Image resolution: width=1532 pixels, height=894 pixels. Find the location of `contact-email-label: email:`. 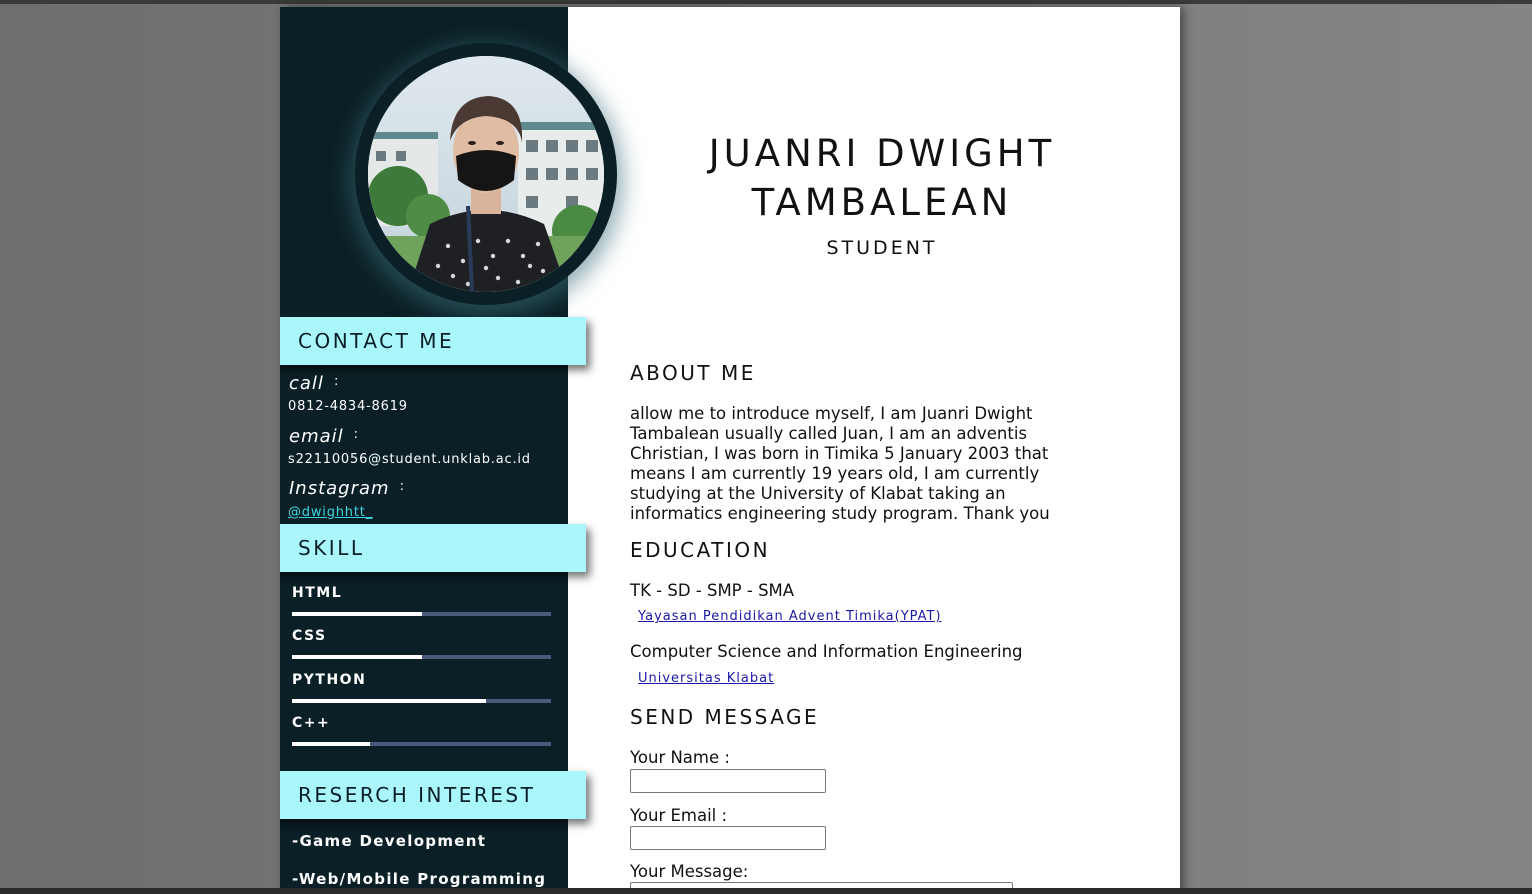

contact-email-label: email: is located at coordinates (324, 436).